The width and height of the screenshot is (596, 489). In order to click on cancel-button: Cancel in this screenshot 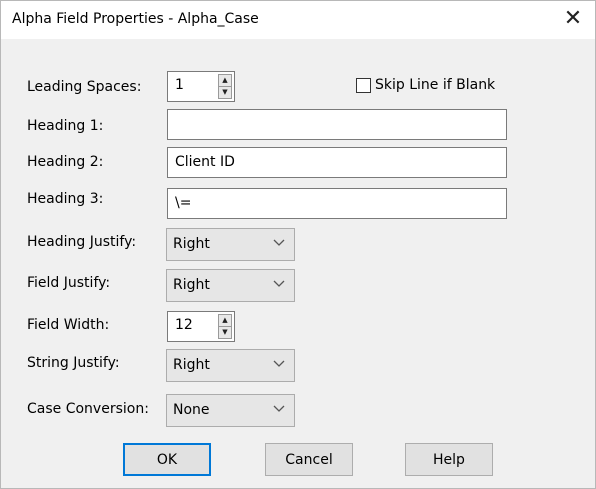, I will do `click(309, 459)`.